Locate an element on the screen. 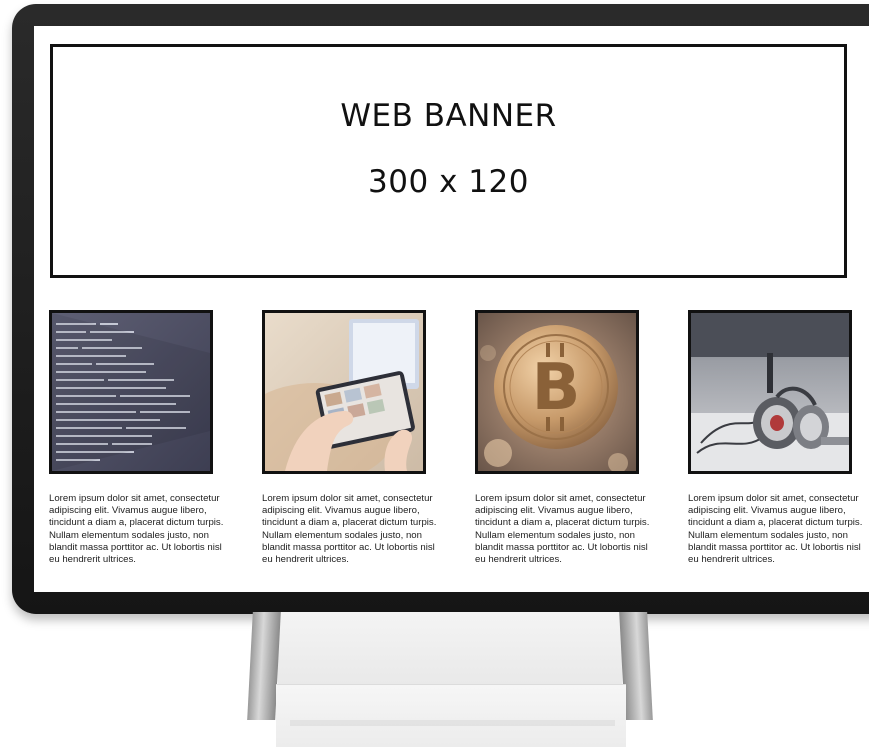 The image size is (869, 749). svg-text: B is located at coordinates (556, 388).